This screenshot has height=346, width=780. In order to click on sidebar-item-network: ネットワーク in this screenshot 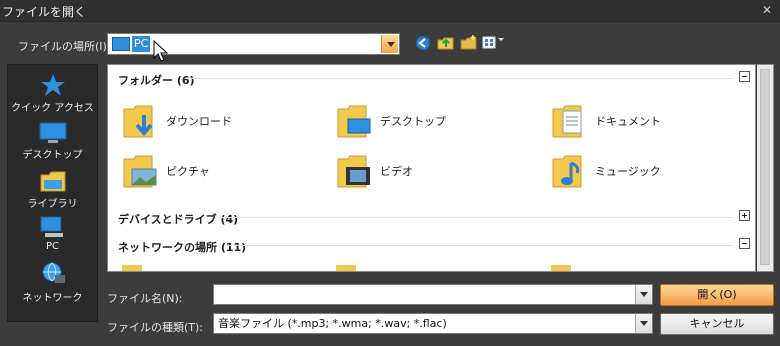, I will do `click(52, 282)`.